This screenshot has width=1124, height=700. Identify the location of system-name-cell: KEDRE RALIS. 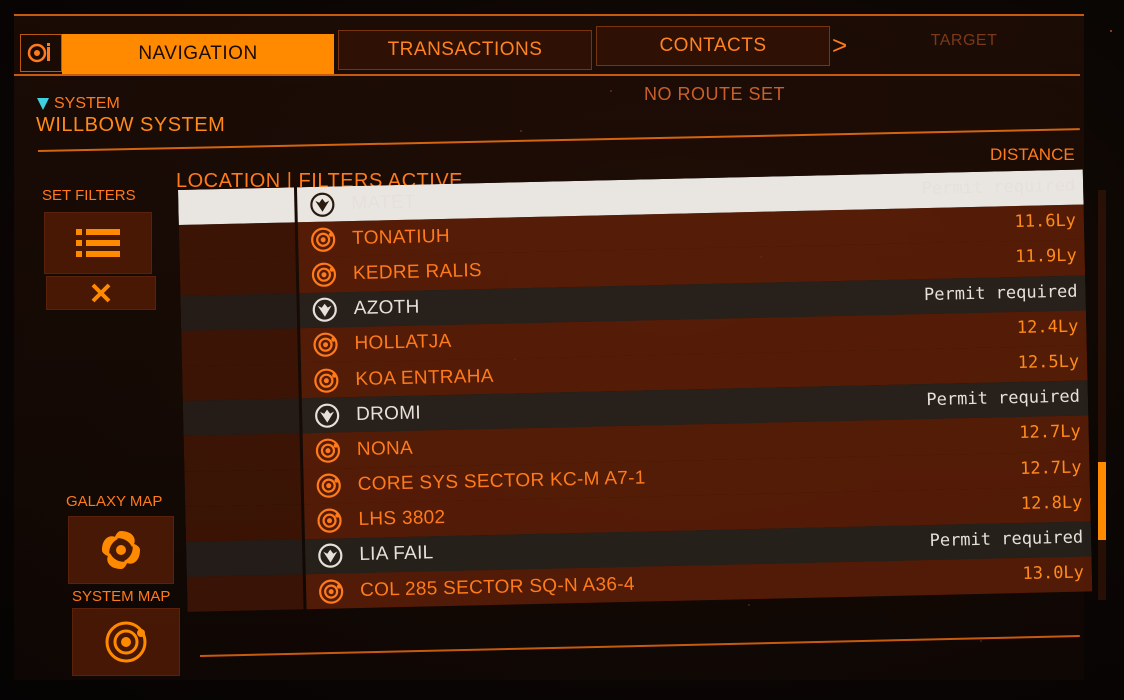
(417, 272).